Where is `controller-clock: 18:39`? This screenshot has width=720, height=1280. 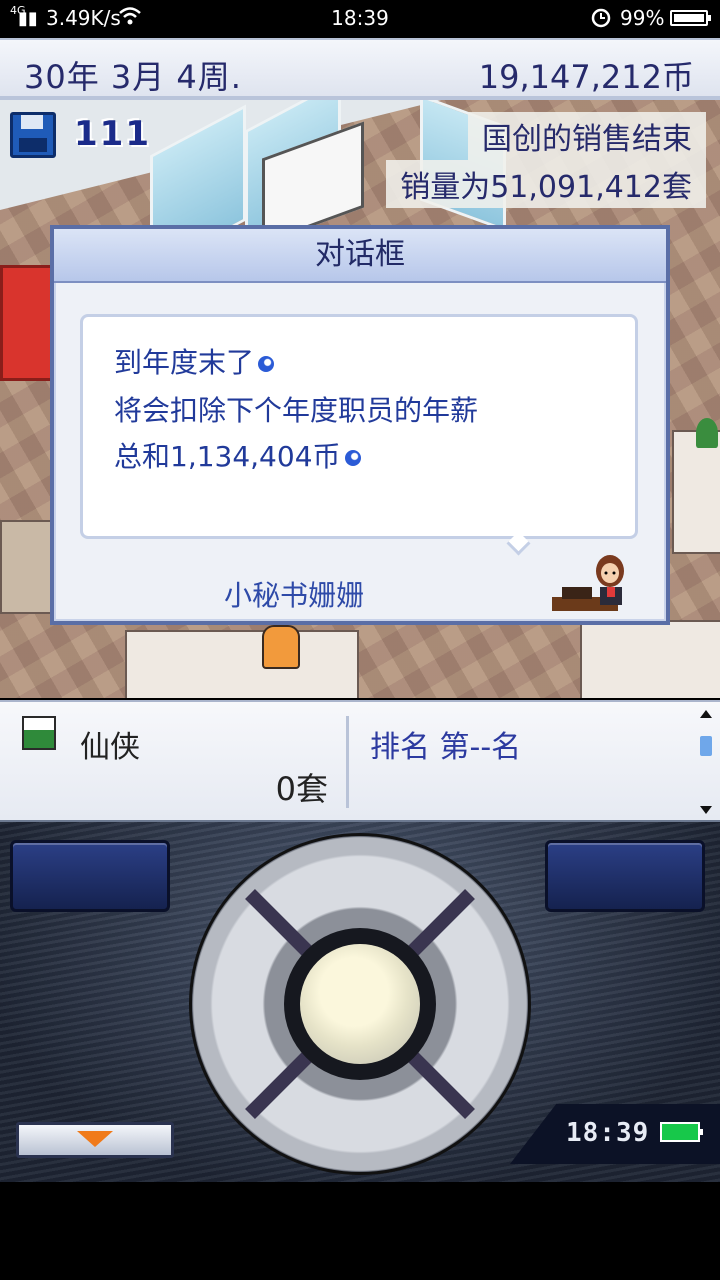
controller-clock: 18:39 is located at coordinates (608, 1133).